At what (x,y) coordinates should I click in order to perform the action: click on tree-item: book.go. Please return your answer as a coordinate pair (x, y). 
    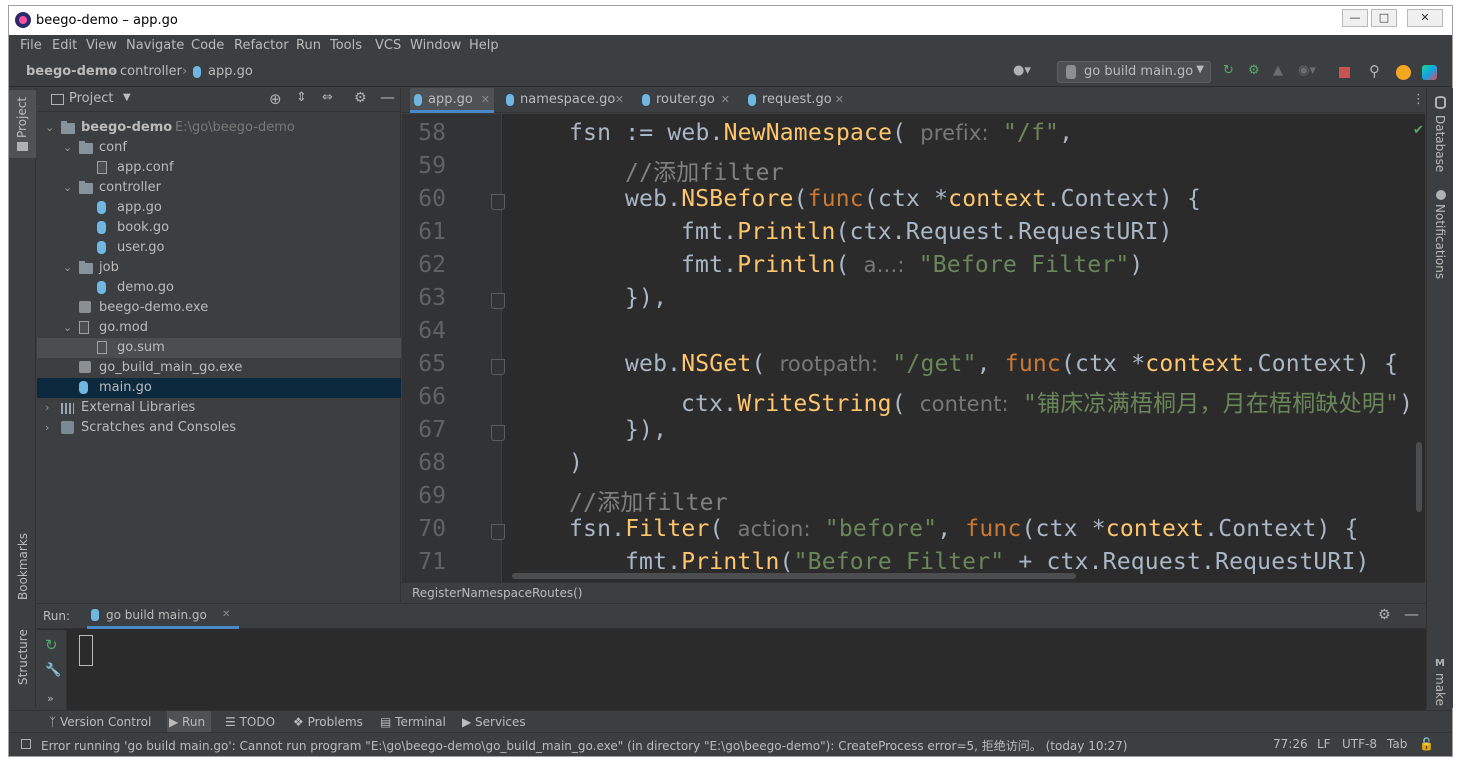
    Looking at the image, I should click on (219, 228).